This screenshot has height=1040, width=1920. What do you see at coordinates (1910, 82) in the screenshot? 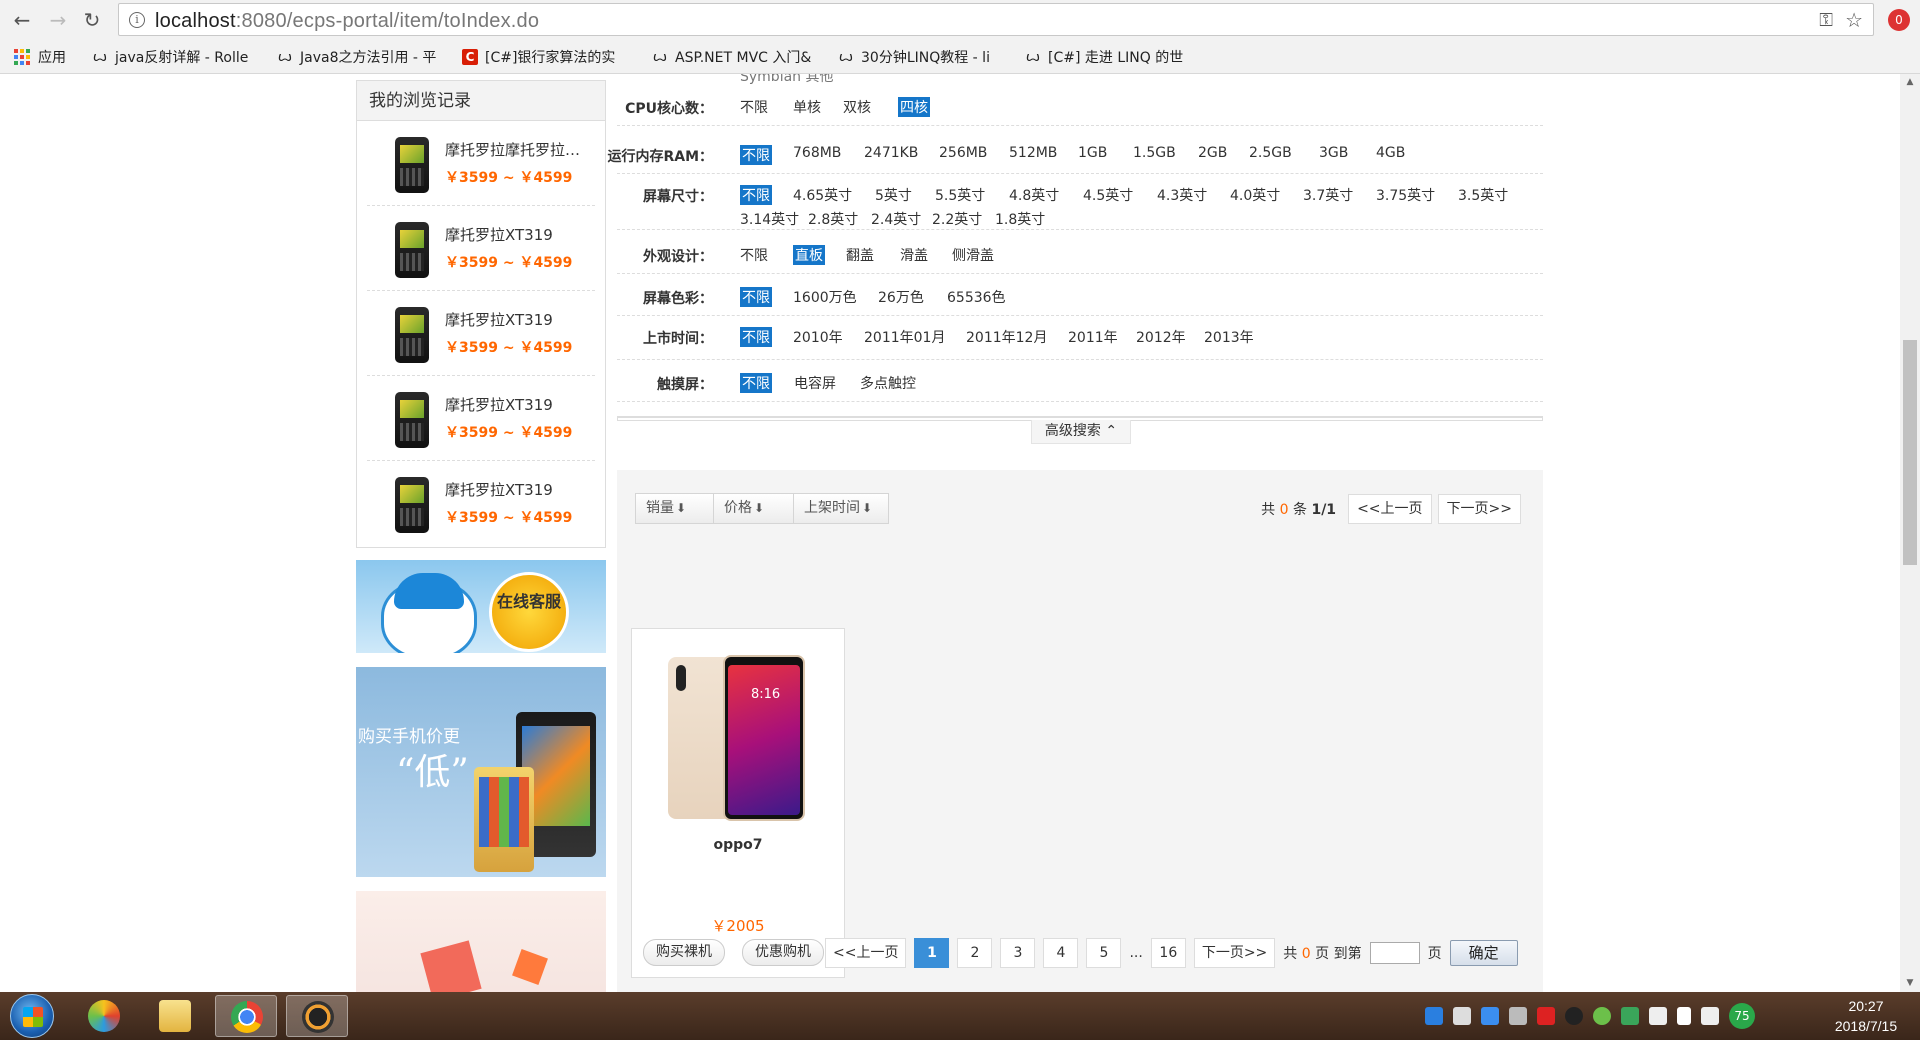
I see `scroll-up-icon: ▲` at bounding box center [1910, 82].